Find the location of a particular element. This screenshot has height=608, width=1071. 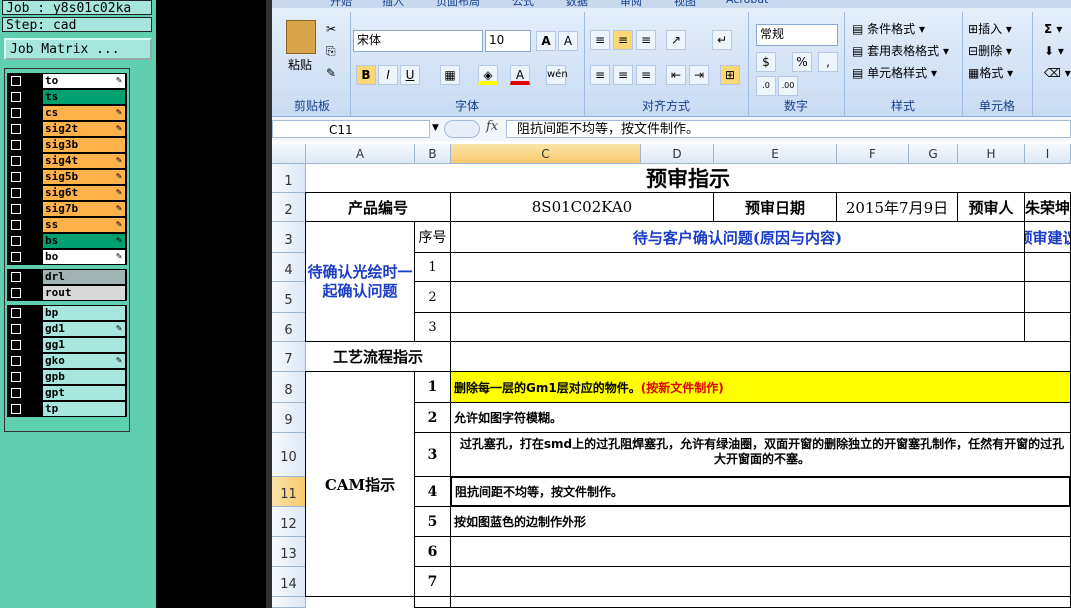

layer-name: sig5b ✎ is located at coordinates (84, 177).